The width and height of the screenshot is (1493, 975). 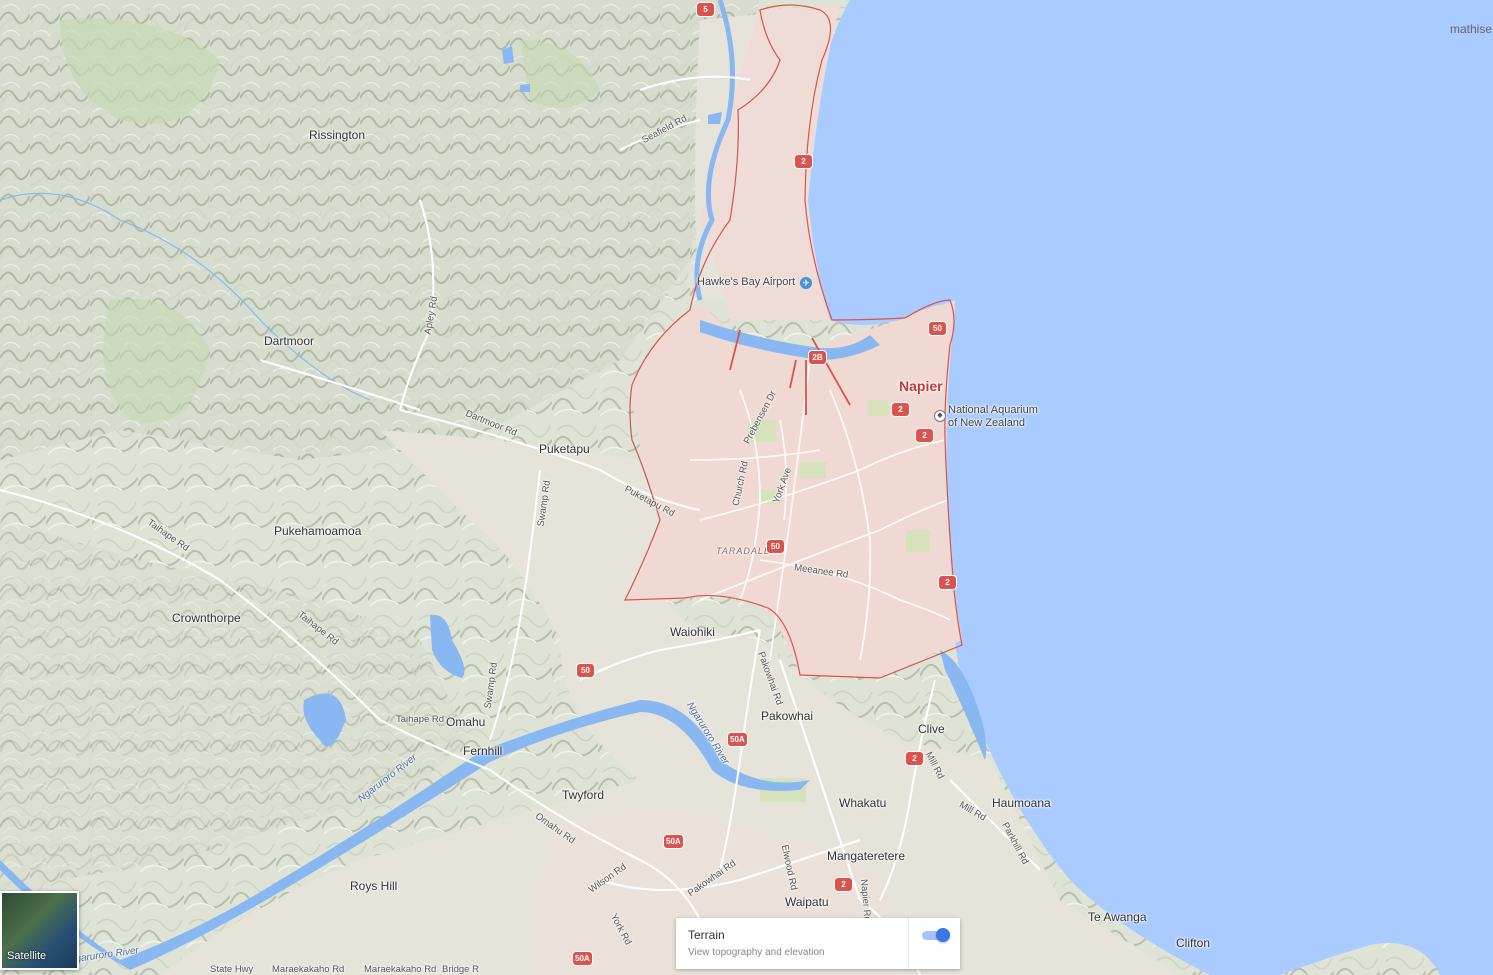 What do you see at coordinates (940, 416) in the screenshot?
I see `aquarium-icon: ◆` at bounding box center [940, 416].